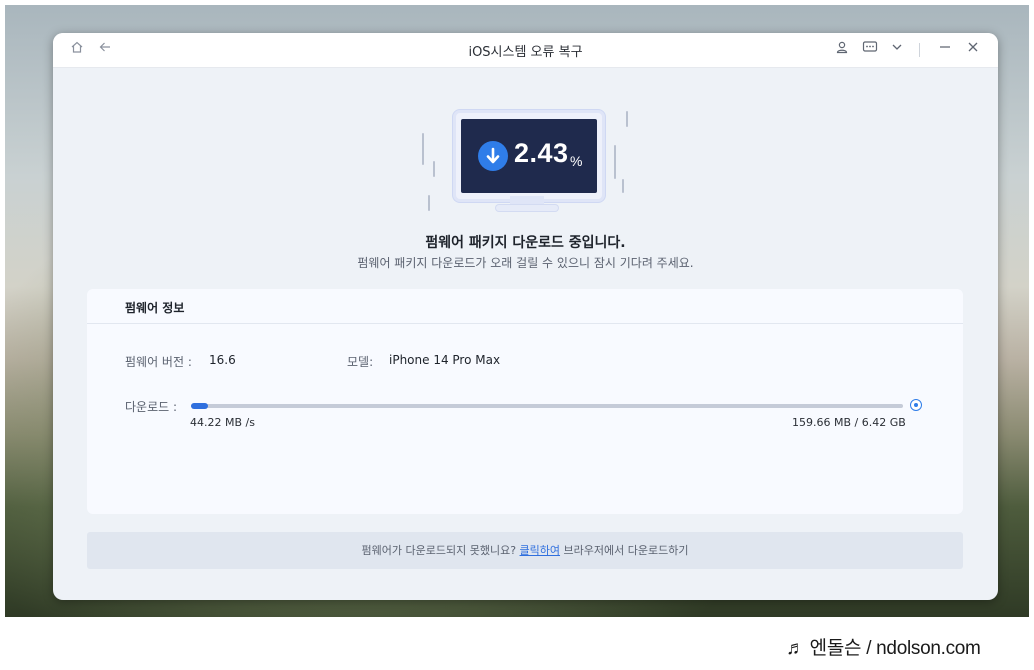  What do you see at coordinates (151, 407) in the screenshot?
I see `download-label: 다운로드 :` at bounding box center [151, 407].